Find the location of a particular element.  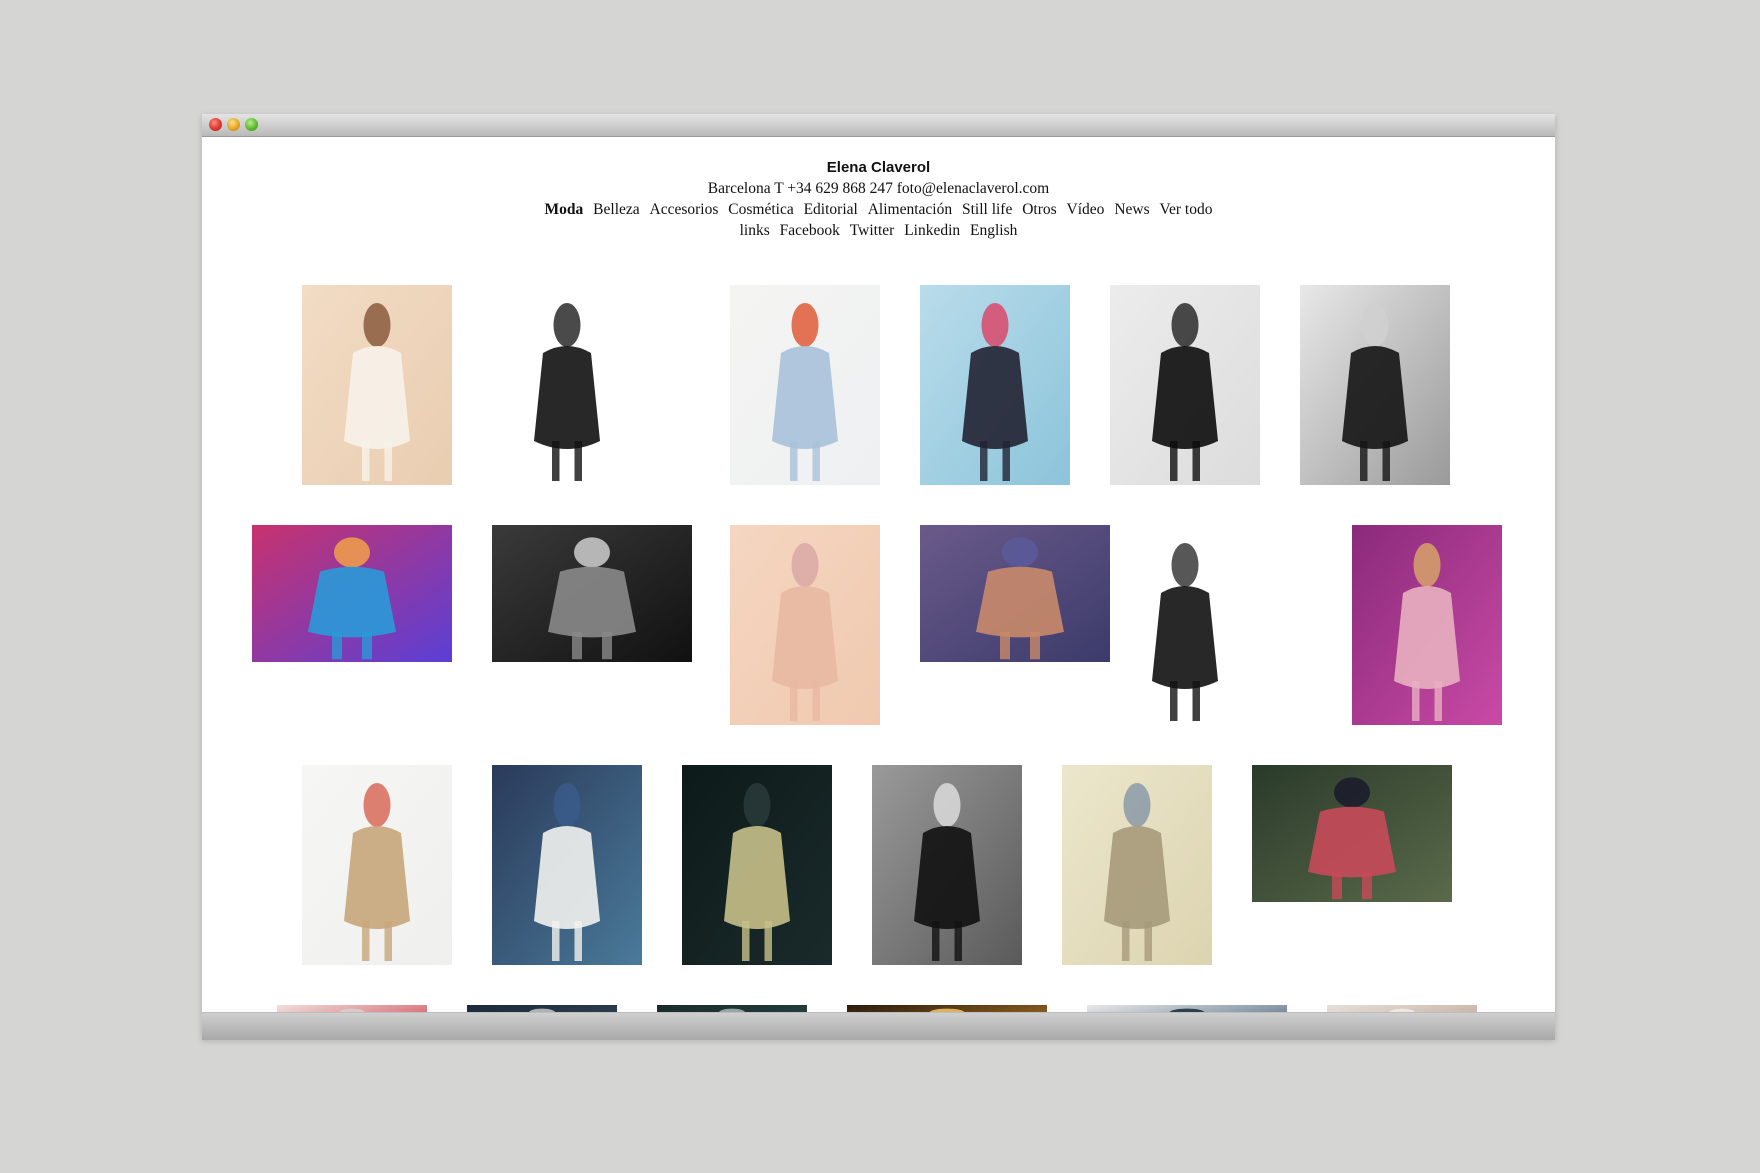

photo-pink-pattern-gown is located at coordinates (1427, 625).